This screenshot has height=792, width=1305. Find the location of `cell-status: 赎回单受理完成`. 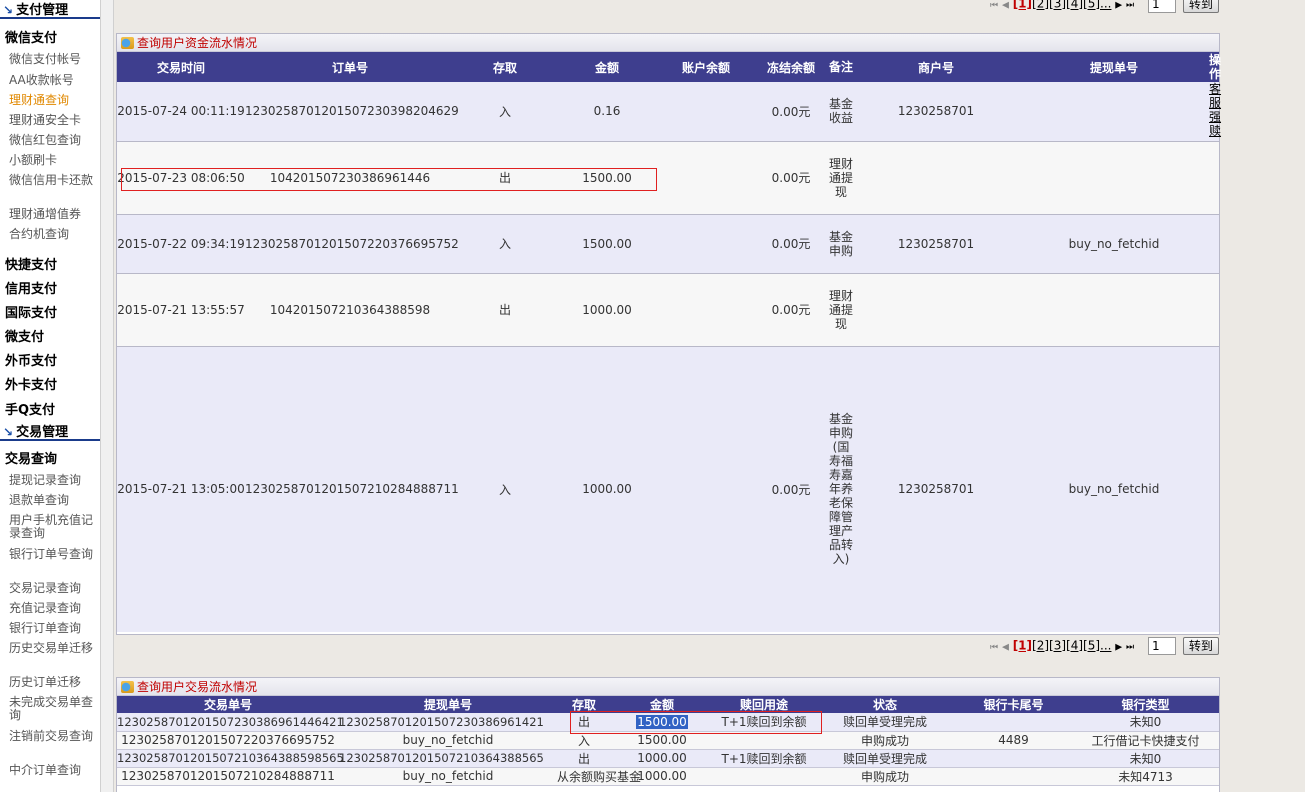

cell-status: 赎回单受理完成 is located at coordinates (885, 722).